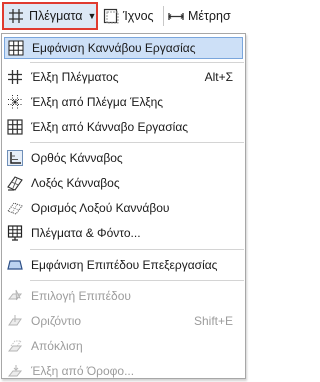 The width and height of the screenshot is (320, 382). Describe the element at coordinates (56, 16) in the screenshot. I see `grids-menu-label: Πλέγματα` at that location.